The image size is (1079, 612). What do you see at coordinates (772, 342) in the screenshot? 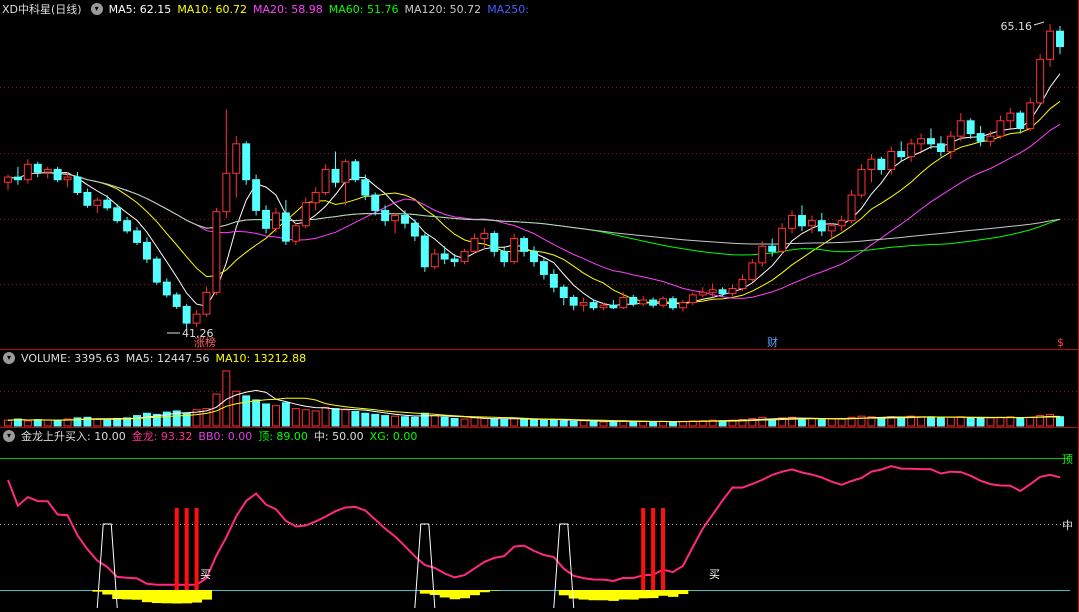
I see `event-marker-finance: 财` at bounding box center [772, 342].